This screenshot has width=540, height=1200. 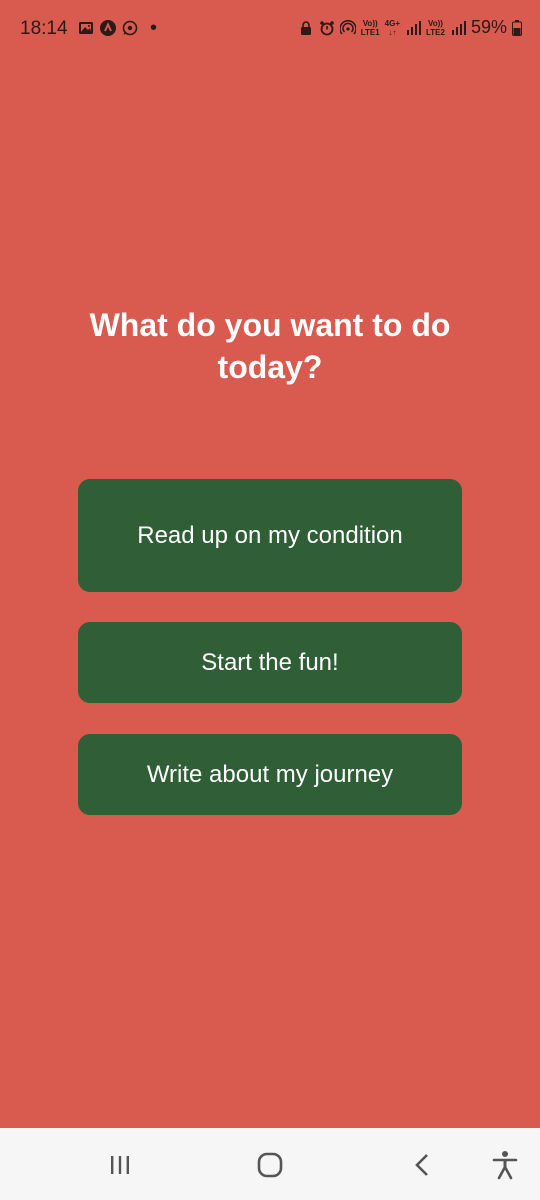 I want to click on battery-icon, so click(x=517, y=27).